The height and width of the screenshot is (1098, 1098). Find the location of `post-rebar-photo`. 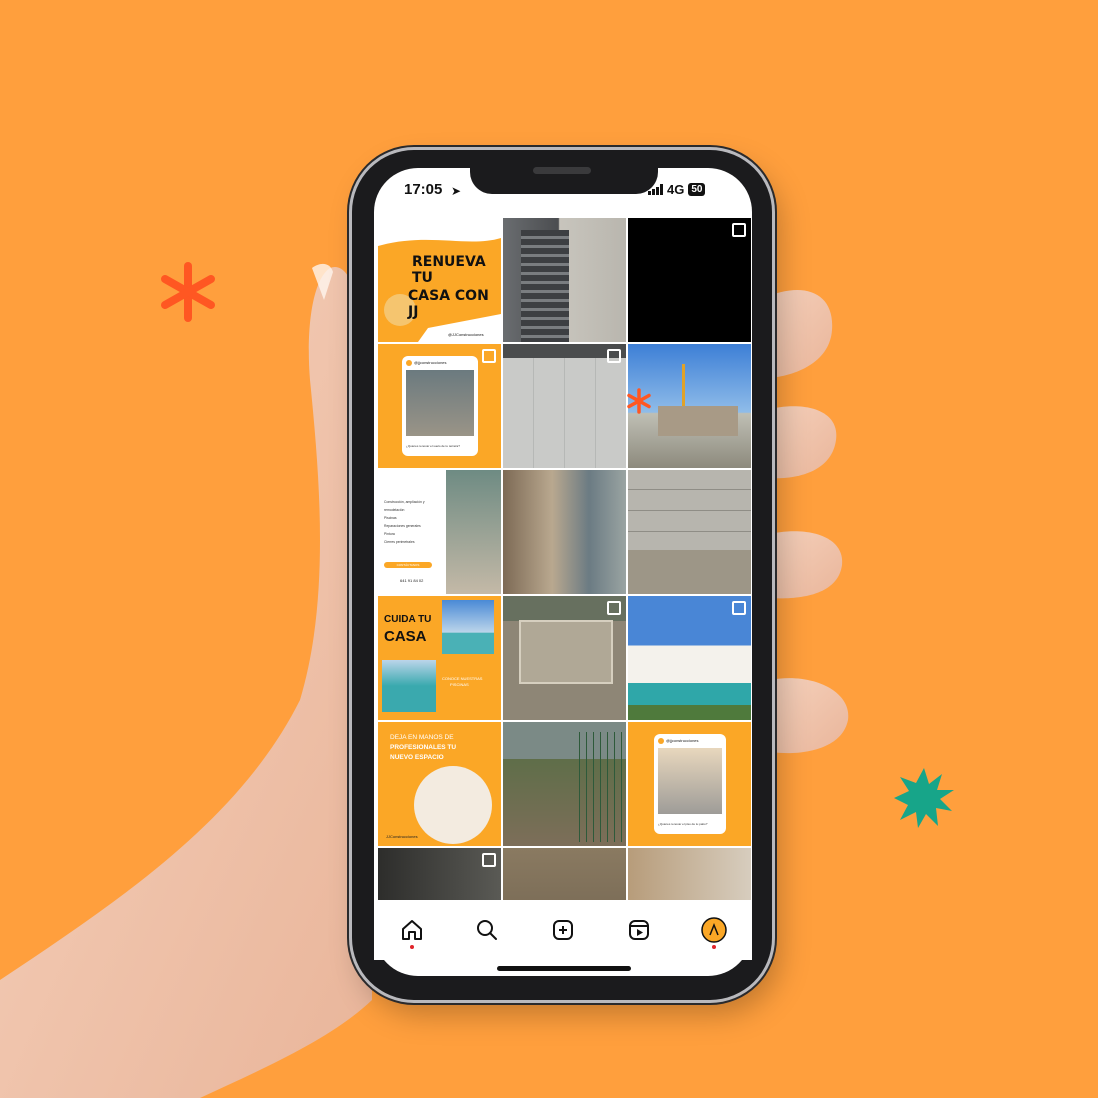

post-rebar-photo is located at coordinates (689, 280).